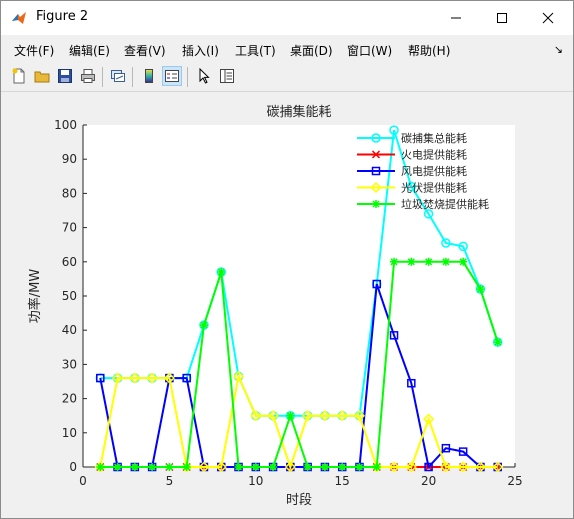 Image resolution: width=574 pixels, height=519 pixels. I want to click on legend-icon, so click(172, 76).